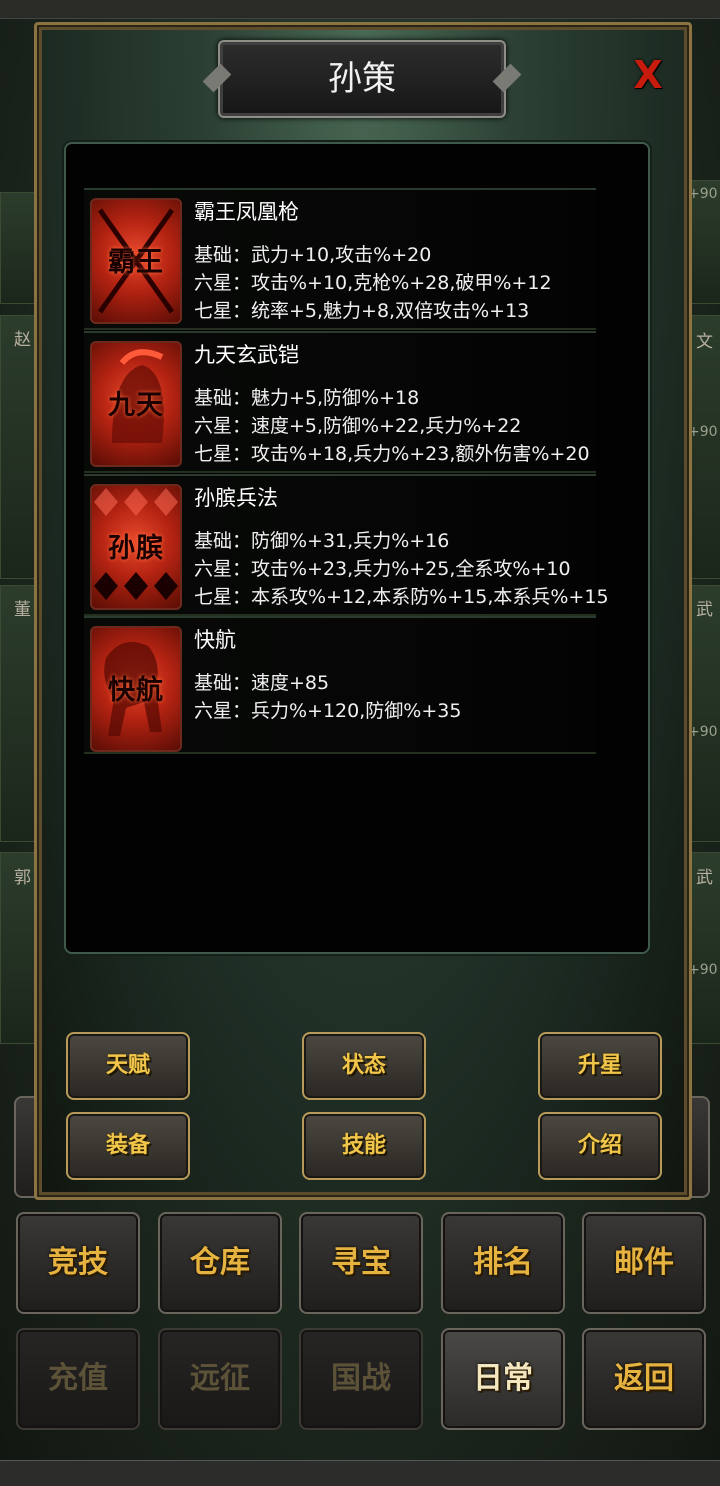 The height and width of the screenshot is (1486, 720). I want to click on menu-warehouse-button: 仓库, so click(220, 1263).